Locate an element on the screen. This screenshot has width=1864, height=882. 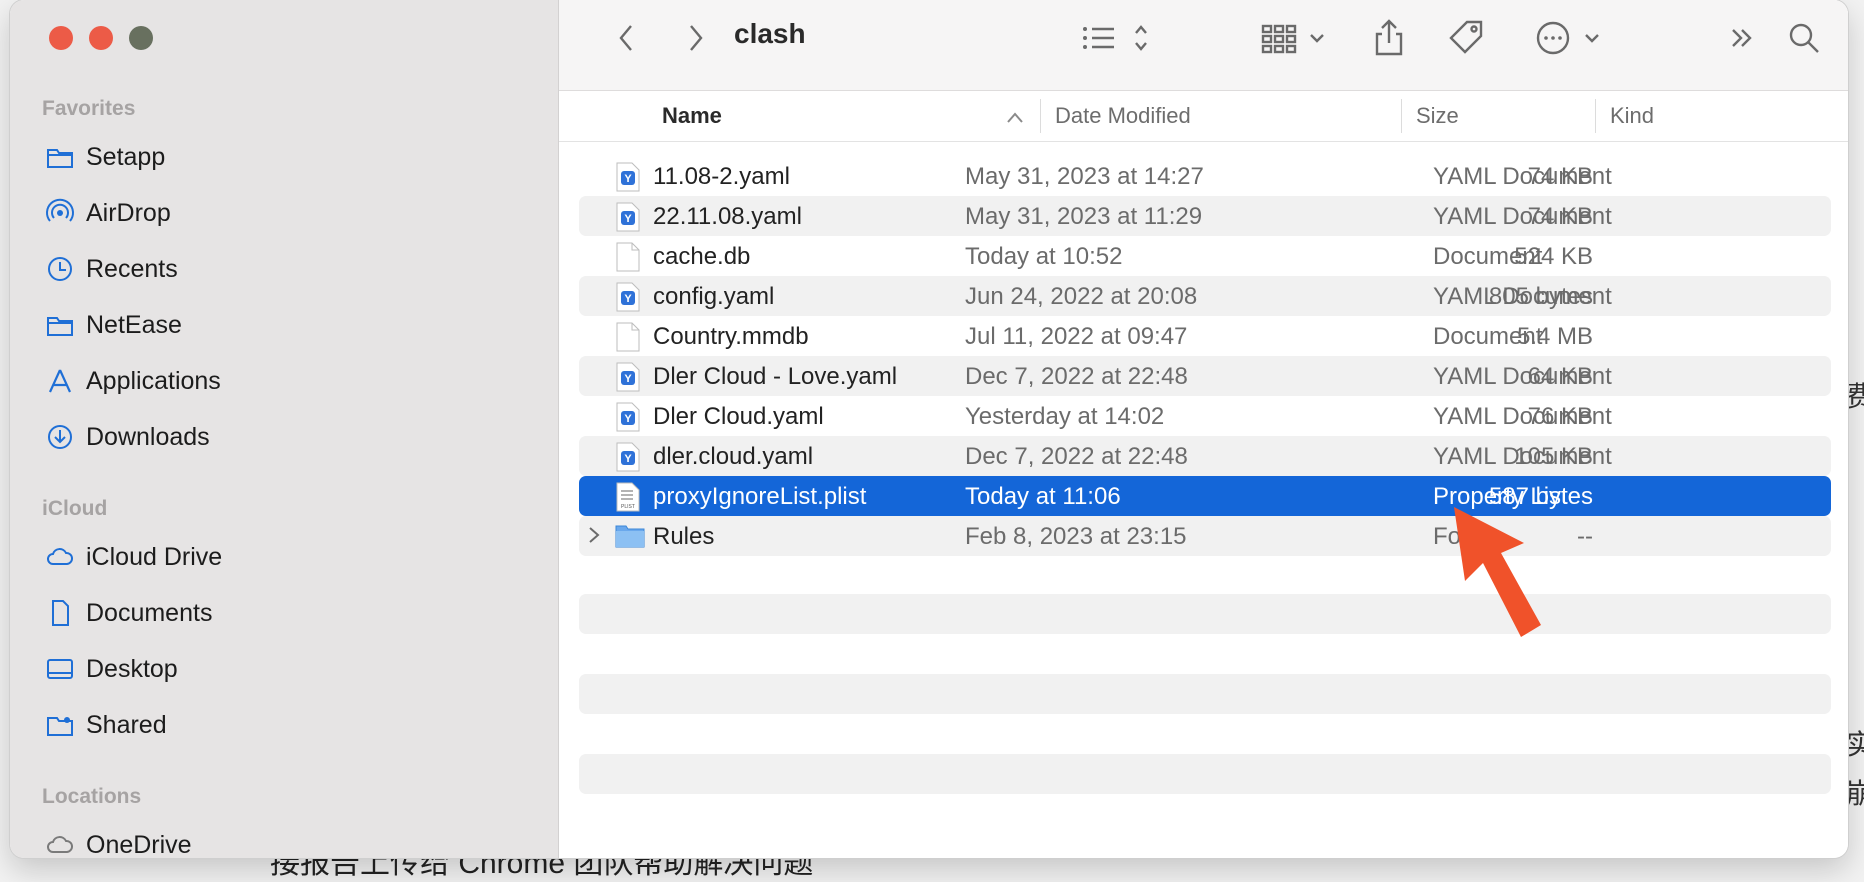
chevron-right-icon is located at coordinates (696, 38).